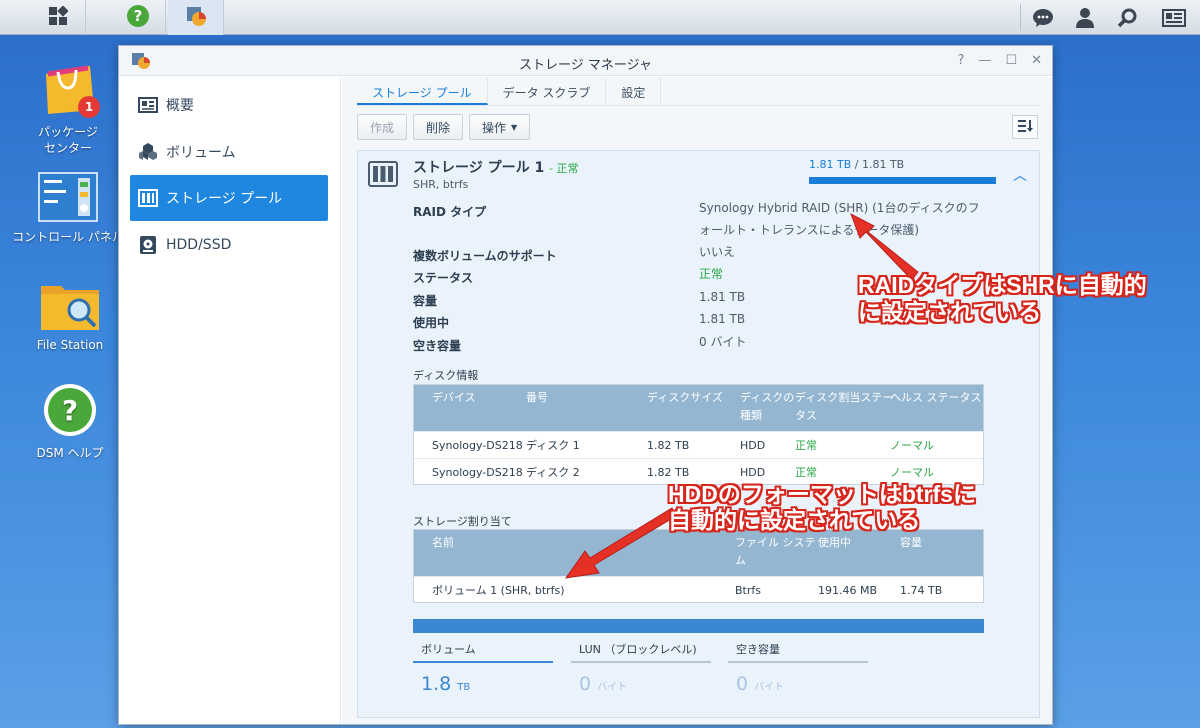  Describe the element at coordinates (741, 395) in the screenshot. I see `annotation-arrows` at that location.